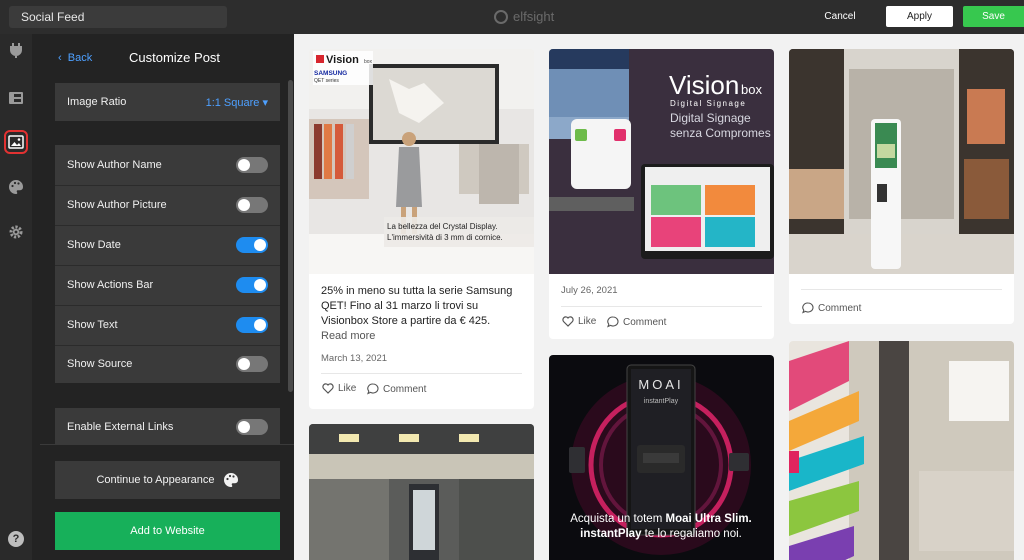 This screenshot has width=1024, height=560. Describe the element at coordinates (120, 427) in the screenshot. I see `toggle-label: Enable External Links` at that location.